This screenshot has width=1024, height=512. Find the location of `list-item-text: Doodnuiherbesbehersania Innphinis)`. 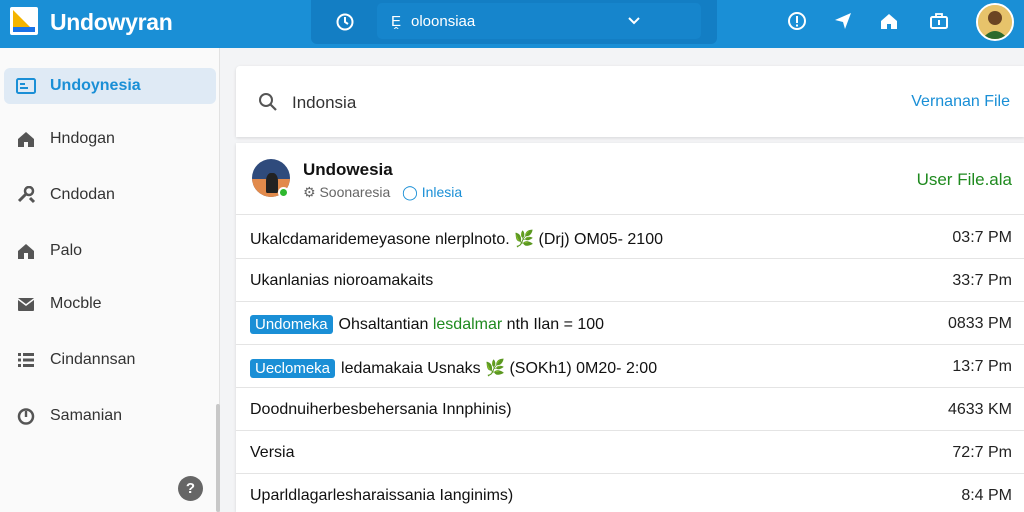

list-item-text: Doodnuiherbesbehersania Innphinis) is located at coordinates (381, 409).